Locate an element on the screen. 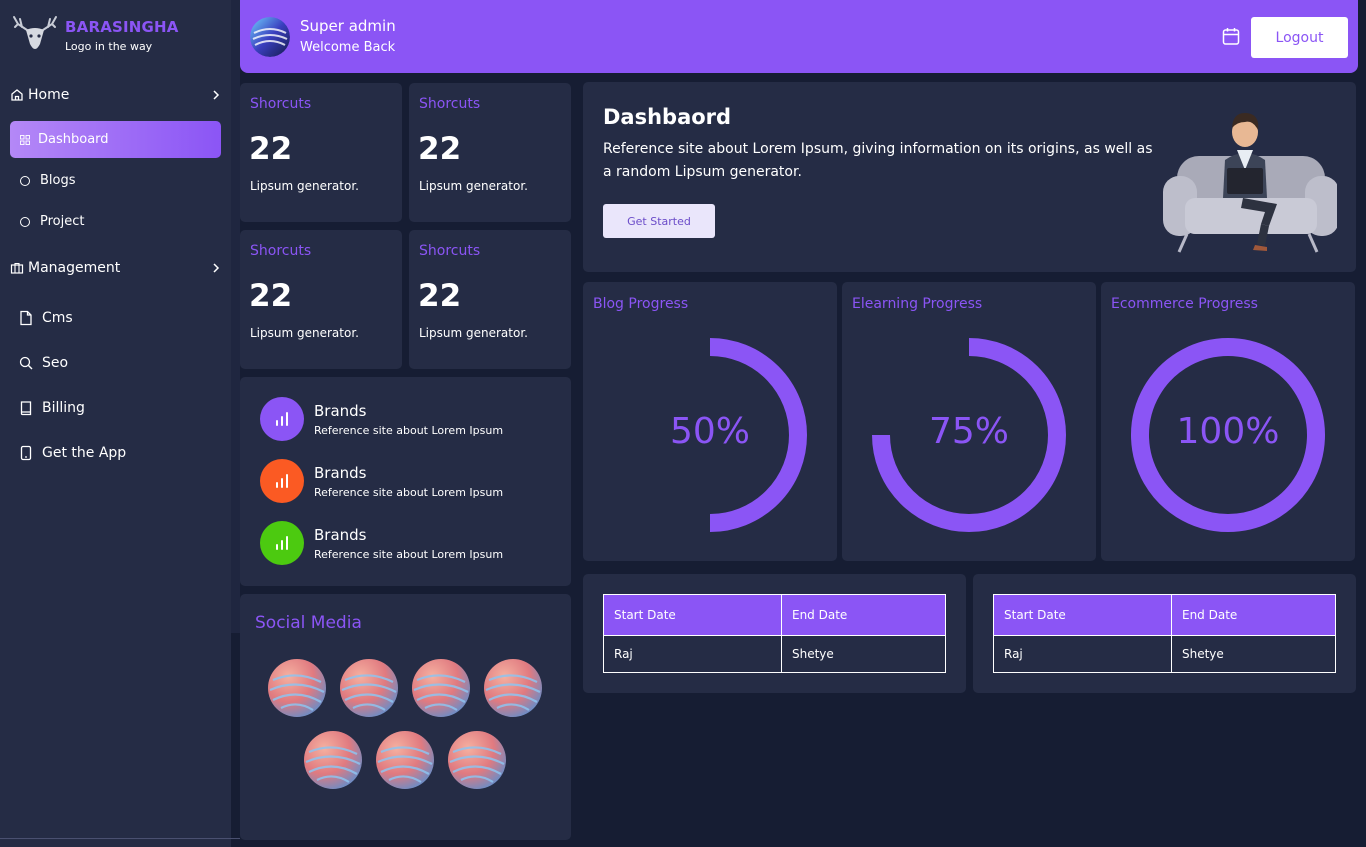 Image resolution: width=1366 pixels, height=847 pixels. progress-value: 50% is located at coordinates (709, 431).